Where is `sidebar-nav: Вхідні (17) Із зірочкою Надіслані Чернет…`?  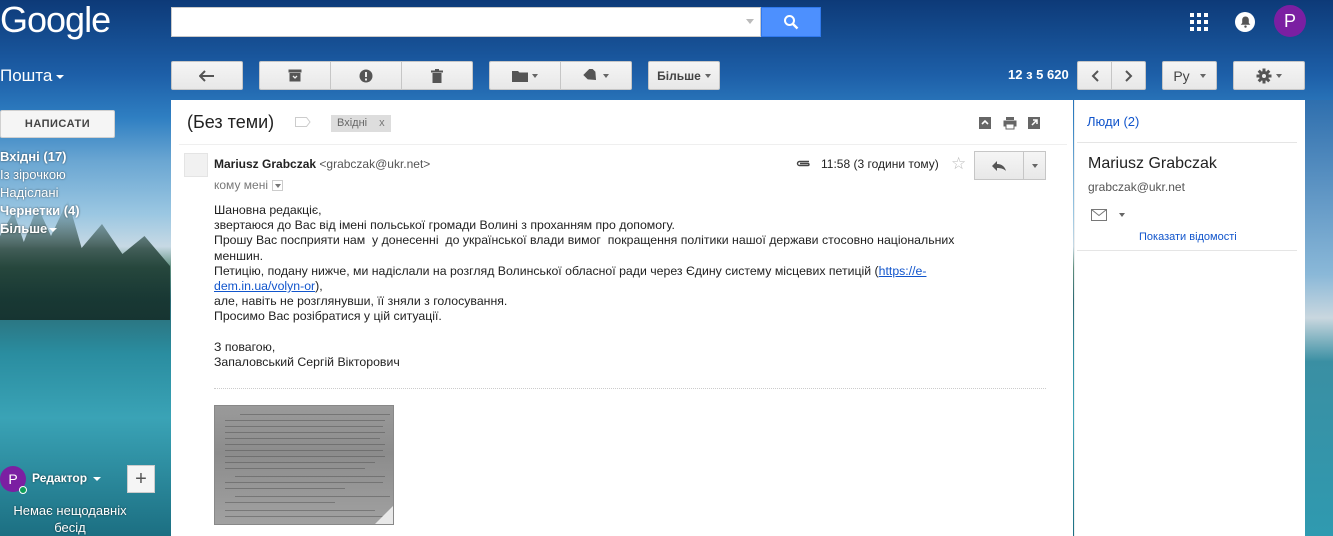
sidebar-nav: Вхідні (17) Із зірочкою Надіслані Чернет… is located at coordinates (85, 193).